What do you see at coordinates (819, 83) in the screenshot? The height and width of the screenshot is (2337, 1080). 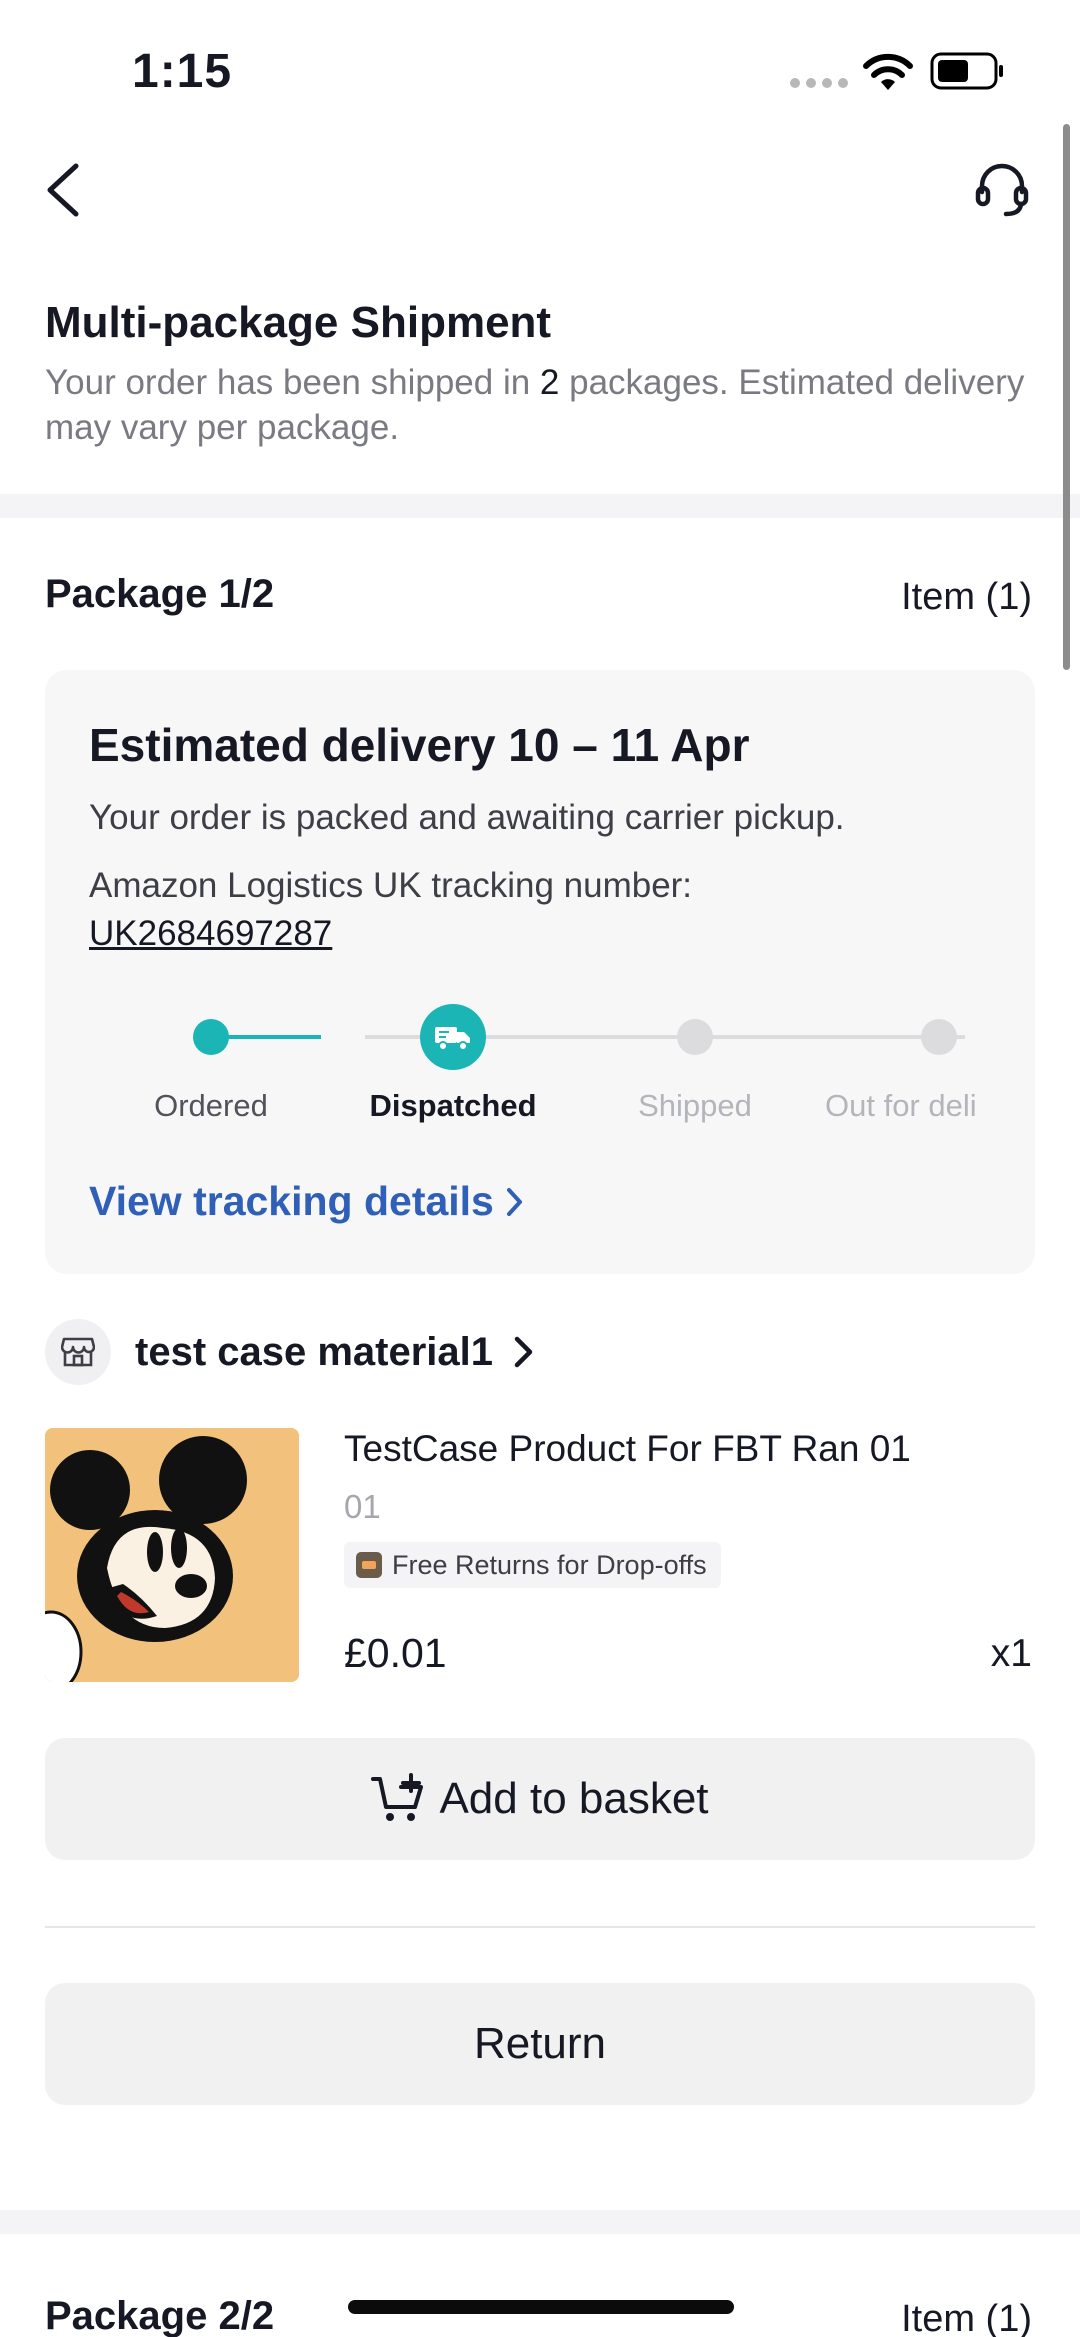 I see `signal-dots-icon` at bounding box center [819, 83].